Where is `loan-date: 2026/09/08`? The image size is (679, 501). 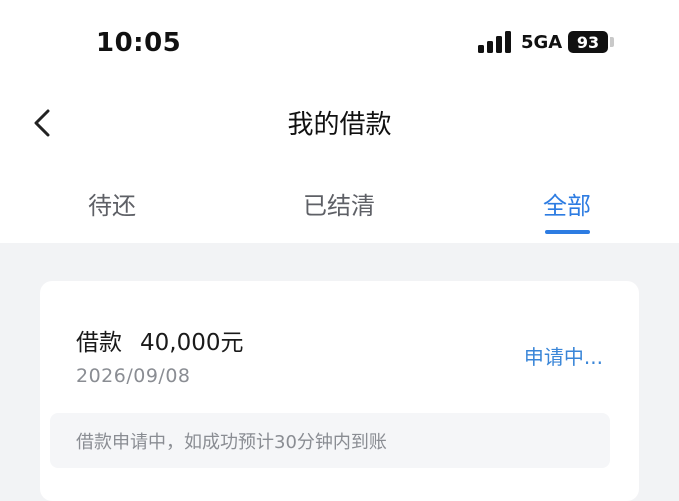
loan-date: 2026/09/08 is located at coordinates (133, 376).